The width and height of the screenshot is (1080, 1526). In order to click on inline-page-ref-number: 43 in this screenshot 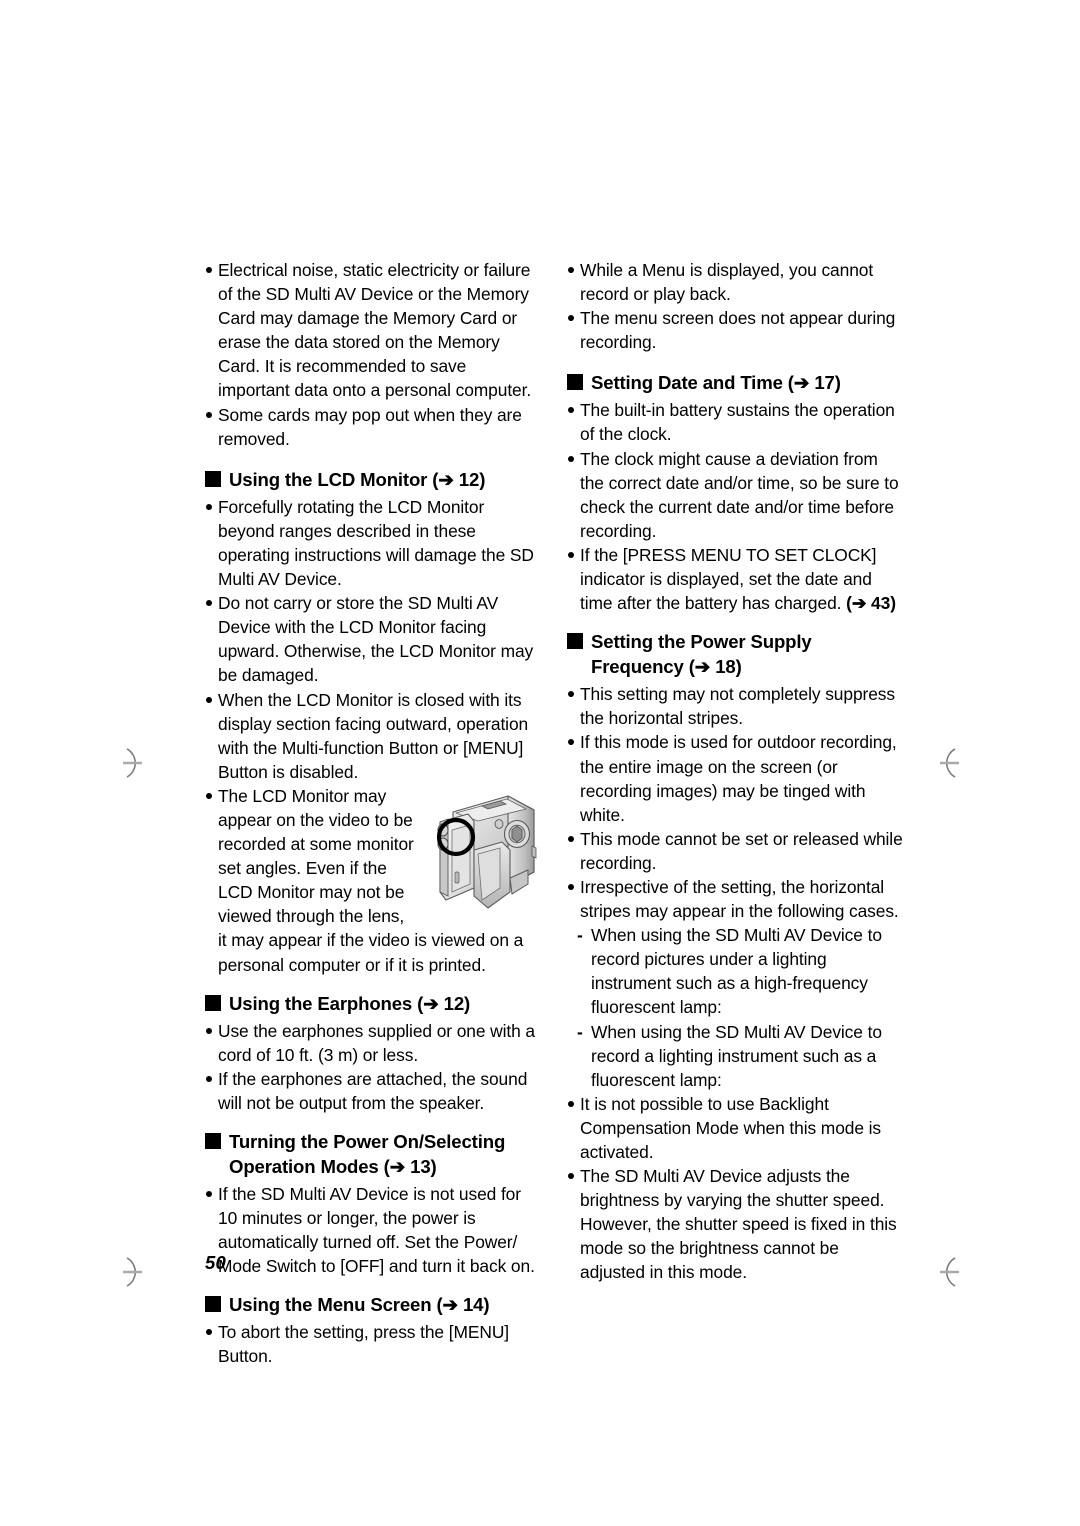, I will do `click(881, 603)`.